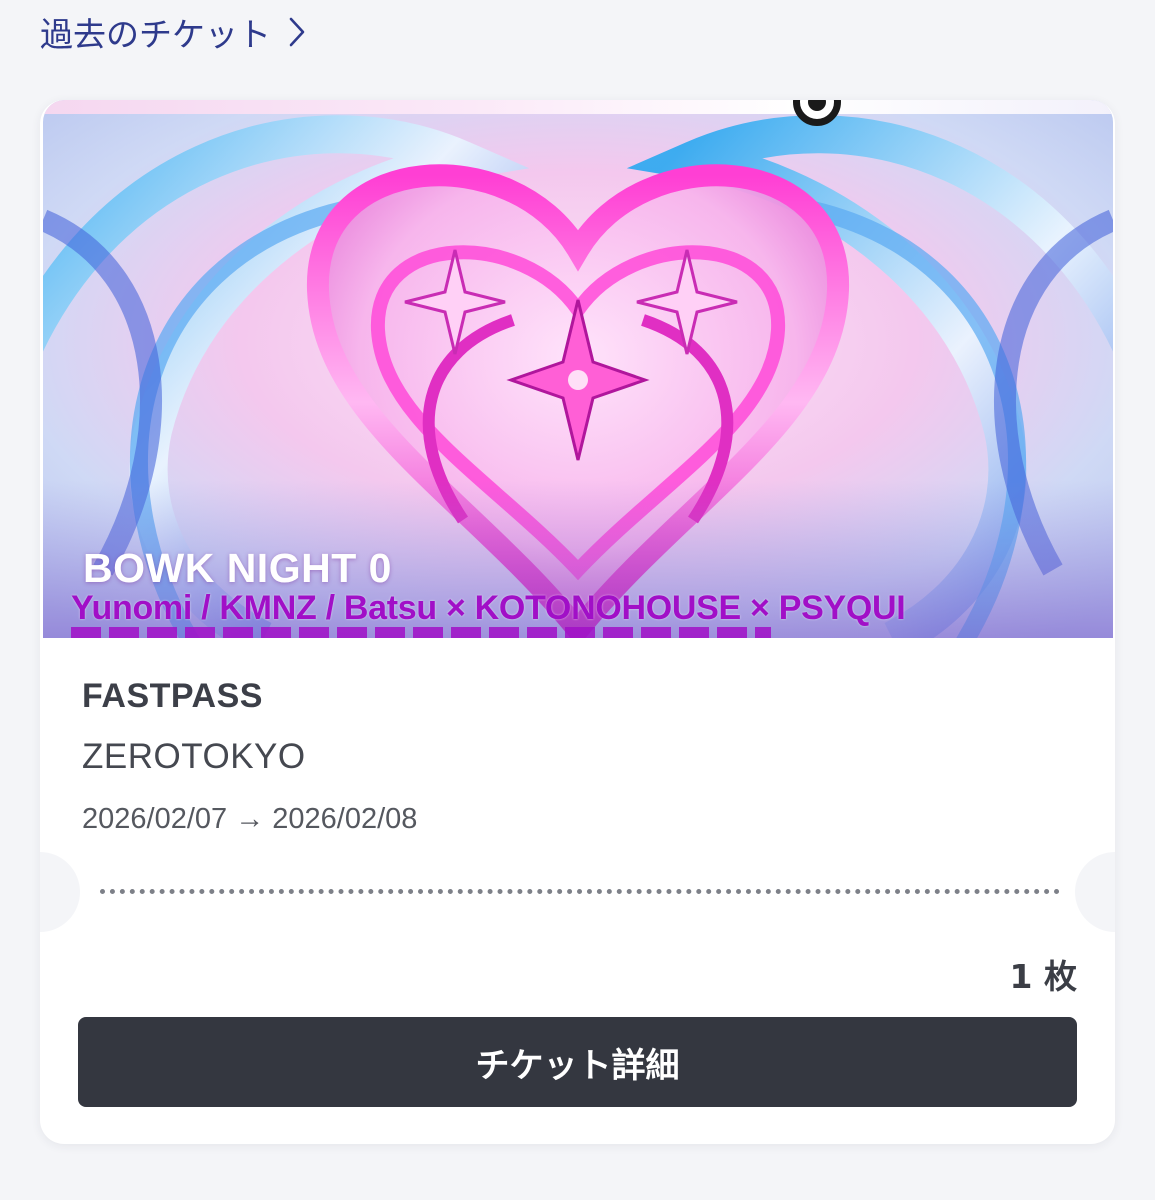 The width and height of the screenshot is (1155, 1200). Describe the element at coordinates (1043, 976) in the screenshot. I see `ticket-quantity: 1 枚` at that location.